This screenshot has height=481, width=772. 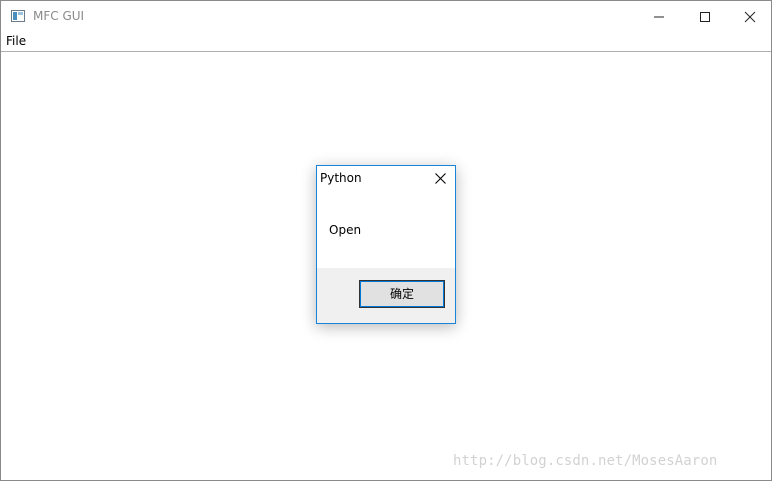 I want to click on minimize-icon, so click(x=659, y=17).